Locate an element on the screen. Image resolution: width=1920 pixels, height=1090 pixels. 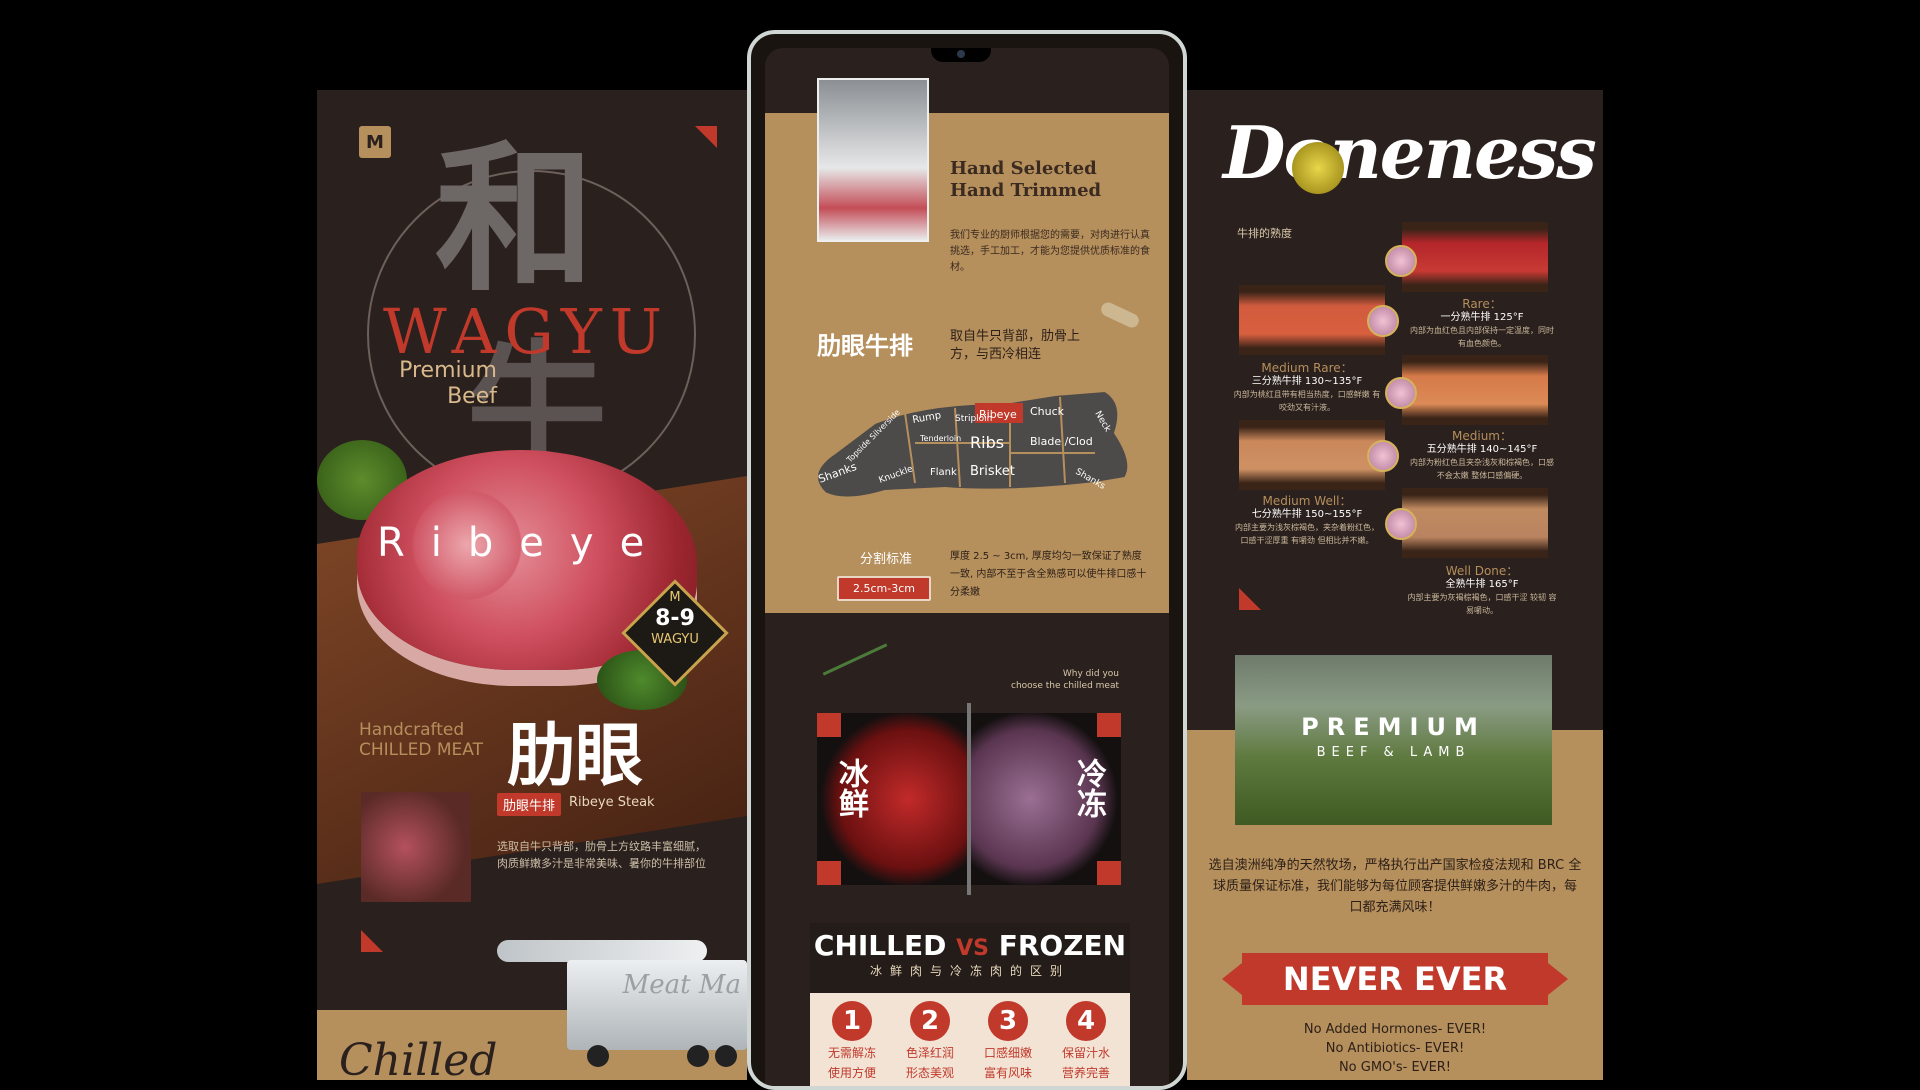
ribeye-overlay-text: Ribeye is located at coordinates (524, 543).